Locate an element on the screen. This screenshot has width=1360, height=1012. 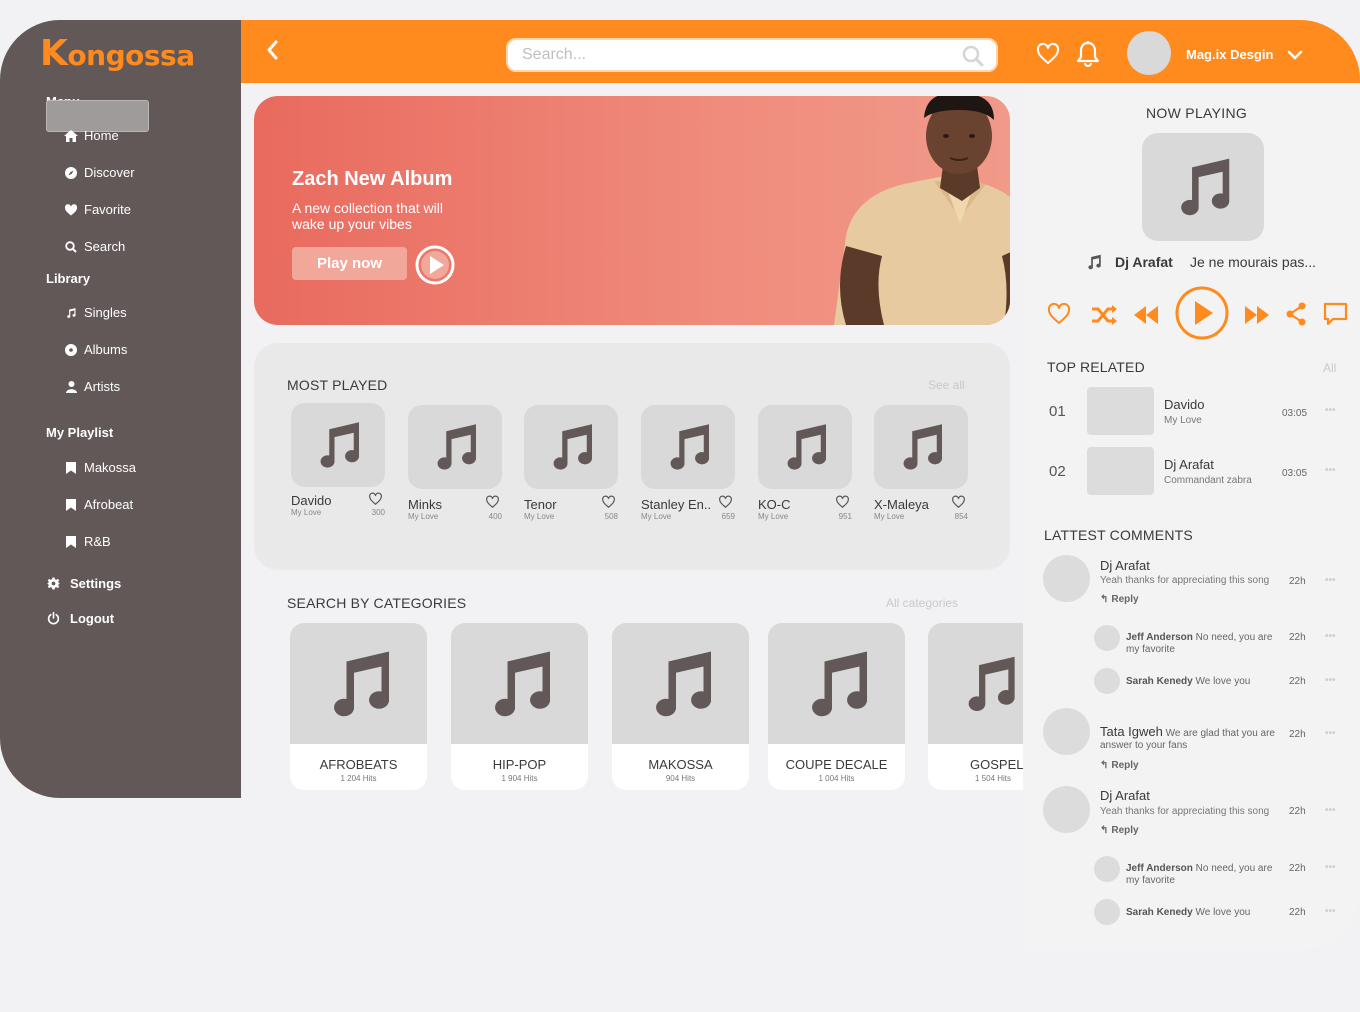
most-played-card: Stanley En.. My Love 659 is located at coordinates (688, 463).